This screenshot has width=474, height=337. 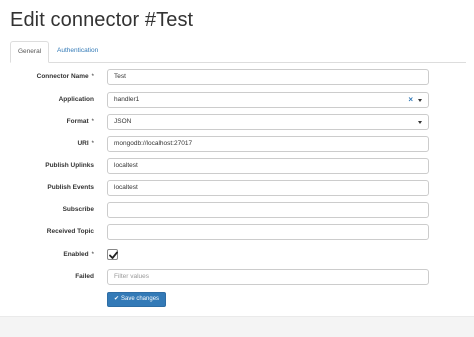 I want to click on format-row: Format * JSON, so click(x=237, y=122).